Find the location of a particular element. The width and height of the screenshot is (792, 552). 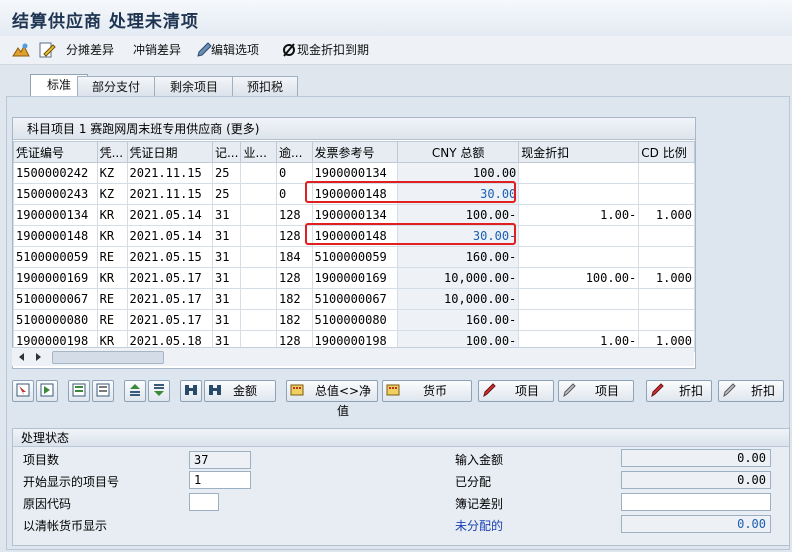

cell-cash-discount: 1.00- is located at coordinates (579, 215).